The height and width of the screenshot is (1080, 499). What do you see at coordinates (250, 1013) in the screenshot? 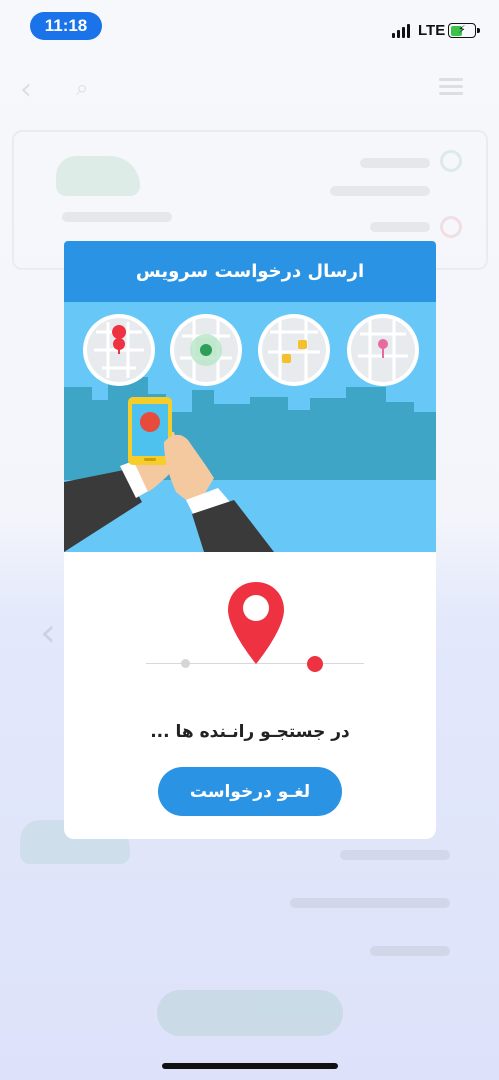
I see `background-button` at bounding box center [250, 1013].